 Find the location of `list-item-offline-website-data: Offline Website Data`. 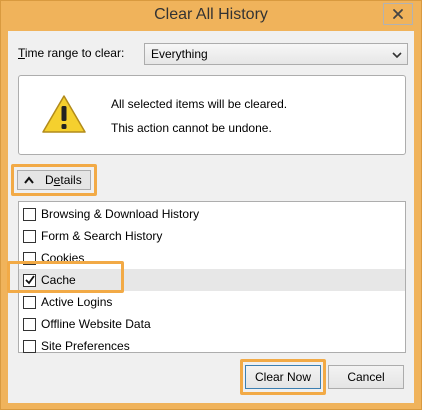

list-item-offline-website-data: Offline Website Data is located at coordinates (212, 324).